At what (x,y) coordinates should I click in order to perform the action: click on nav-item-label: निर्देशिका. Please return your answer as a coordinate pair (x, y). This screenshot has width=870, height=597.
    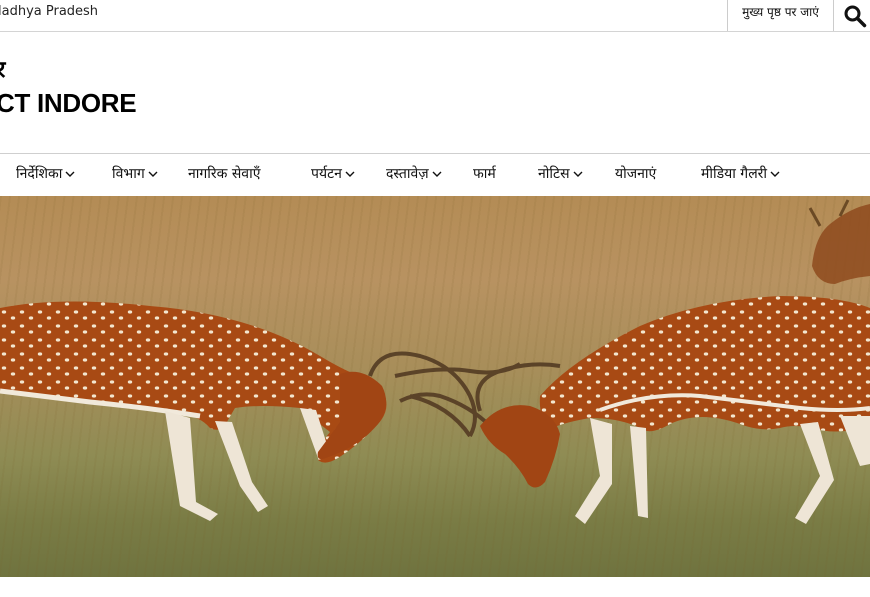
    Looking at the image, I should click on (39, 174).